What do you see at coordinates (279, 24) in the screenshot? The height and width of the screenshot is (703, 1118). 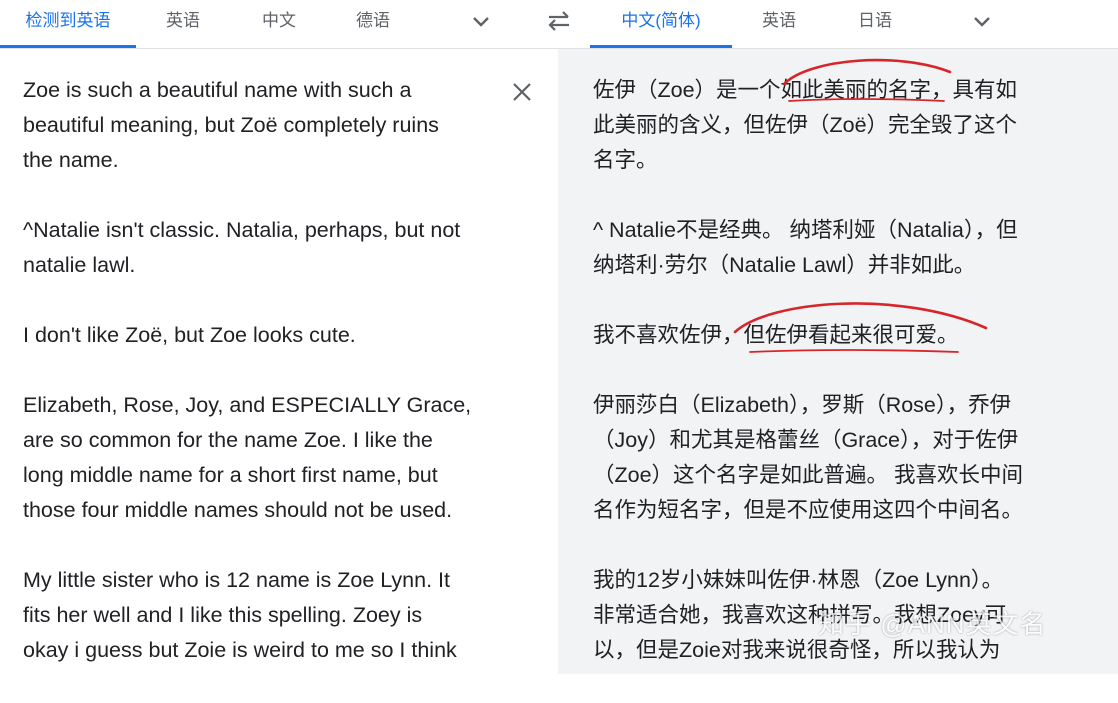 I see `tab-source-chinese: 中文` at bounding box center [279, 24].